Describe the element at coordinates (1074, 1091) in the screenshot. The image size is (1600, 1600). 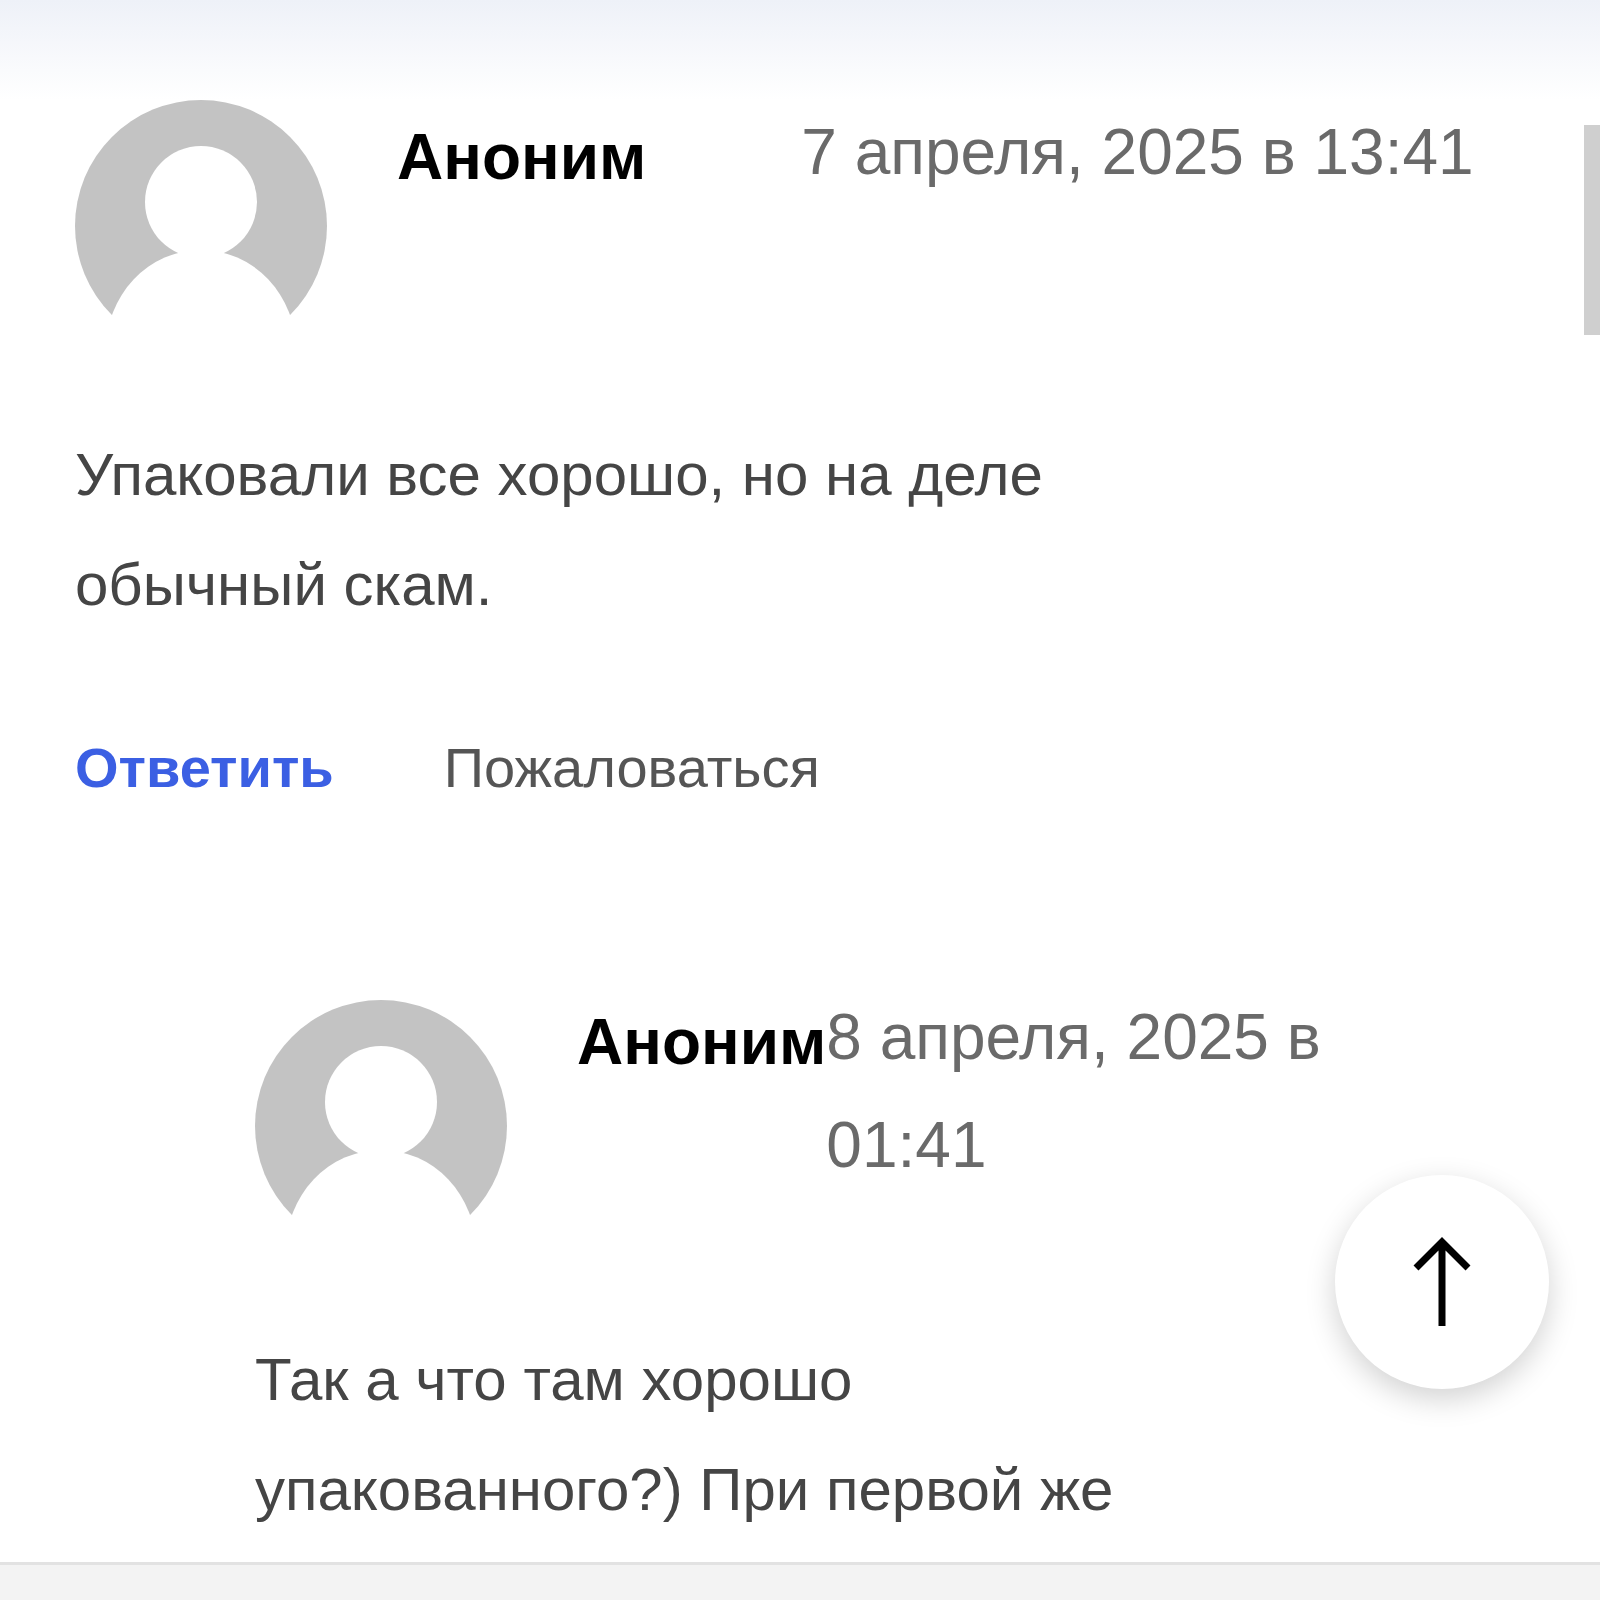
I see `comment-date: 8 апреля, 2025 в 01:41` at that location.